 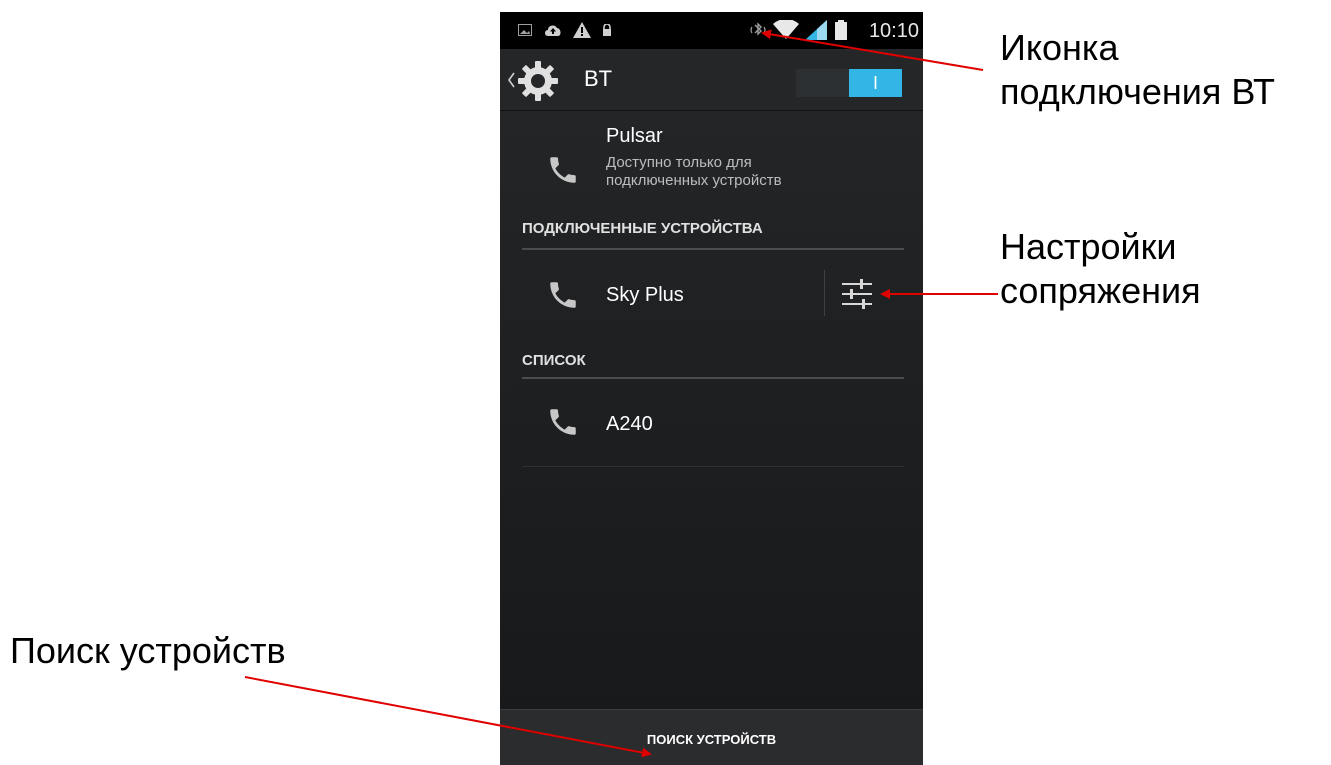 I want to click on arrow-bt-icon, so click(x=872, y=50).